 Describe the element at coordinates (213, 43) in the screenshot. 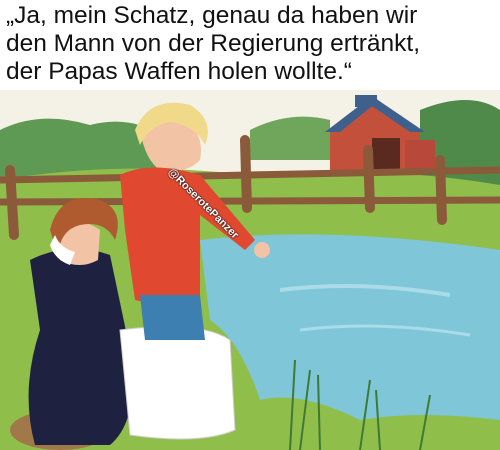

I see `caption-line-2: den Mann von der Regierung ertränkt,` at that location.